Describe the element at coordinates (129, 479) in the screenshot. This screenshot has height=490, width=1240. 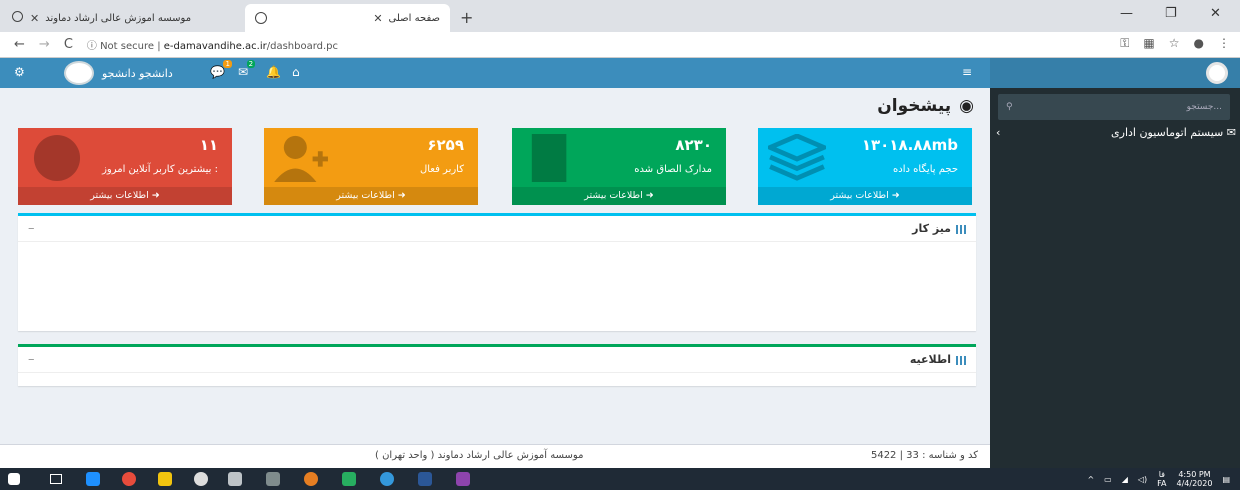
I see `chrome-icon` at that location.